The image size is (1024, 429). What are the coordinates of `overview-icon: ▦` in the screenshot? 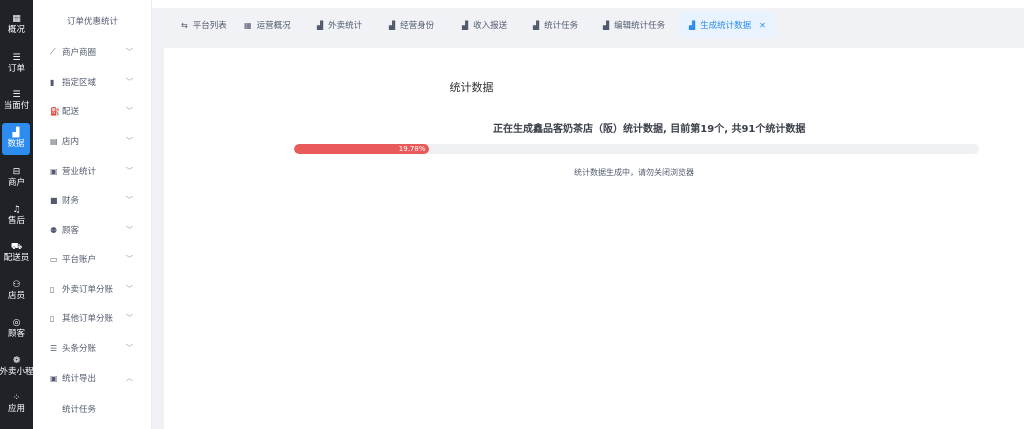 It's located at (16, 19).